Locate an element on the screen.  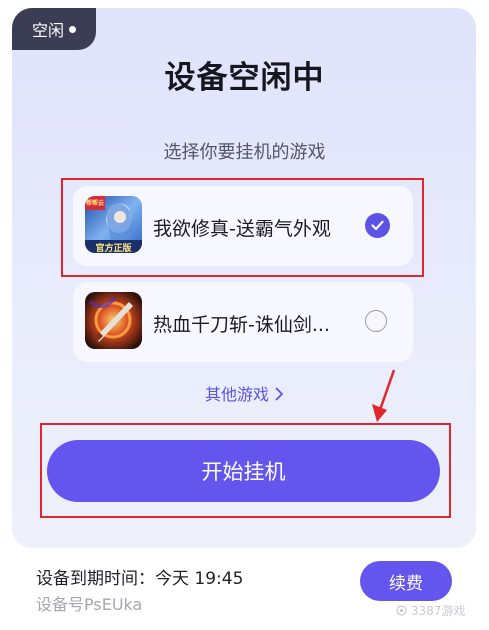
status-badge: 空闲 is located at coordinates (54, 29).